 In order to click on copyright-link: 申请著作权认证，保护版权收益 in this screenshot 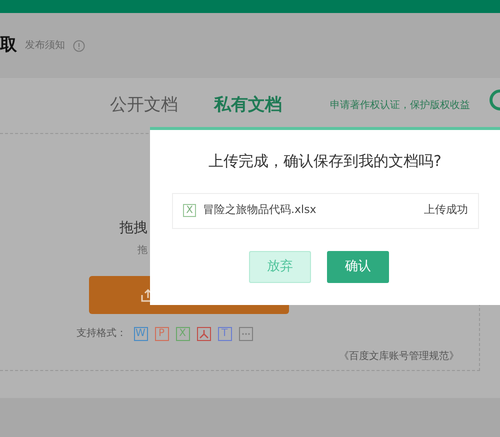, I will do `click(400, 105)`.